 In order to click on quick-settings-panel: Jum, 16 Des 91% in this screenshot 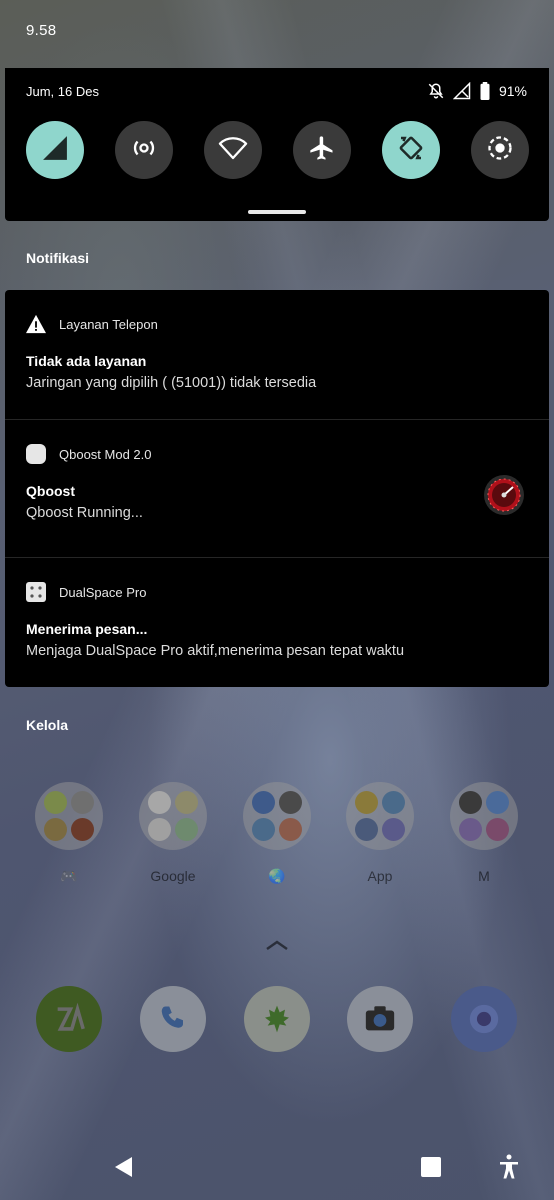, I will do `click(277, 144)`.